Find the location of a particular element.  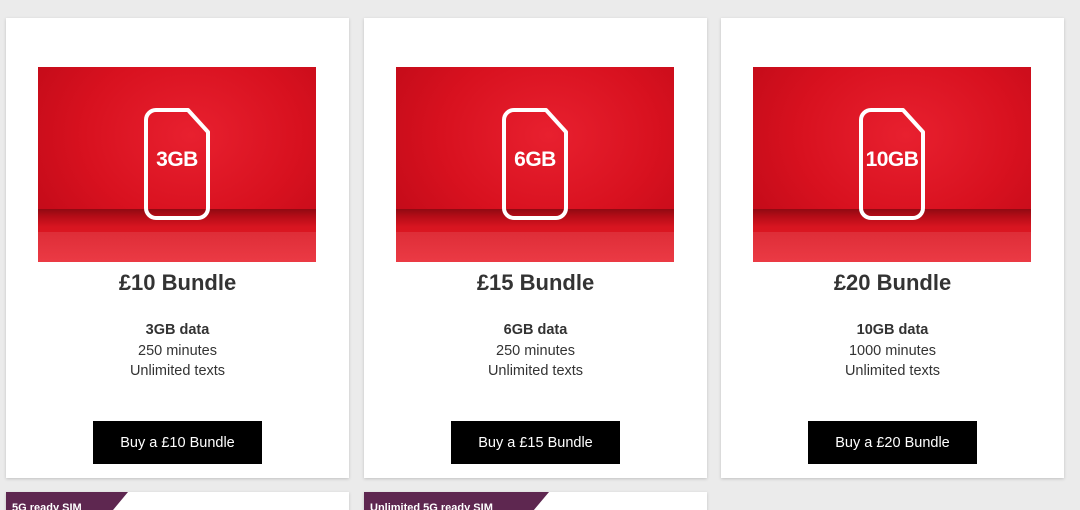

bundle-hero-image: 3GB is located at coordinates (177, 164).